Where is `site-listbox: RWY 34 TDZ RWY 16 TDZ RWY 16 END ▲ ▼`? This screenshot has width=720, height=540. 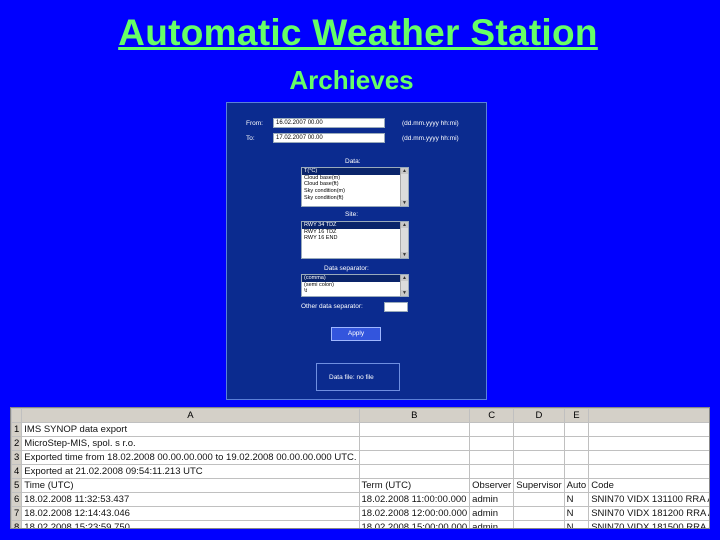 site-listbox: RWY 34 TDZ RWY 16 TDZ RWY 16 END ▲ ▼ is located at coordinates (355, 240).